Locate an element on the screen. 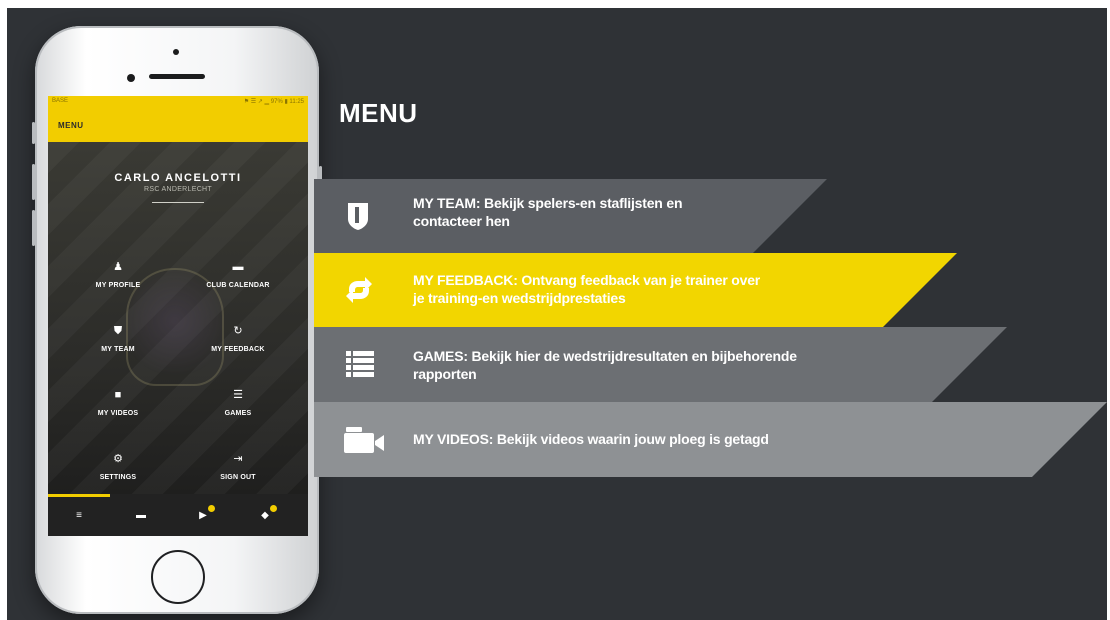  menu-item-settings: ⚙ SETTINGS is located at coordinates (118, 466).